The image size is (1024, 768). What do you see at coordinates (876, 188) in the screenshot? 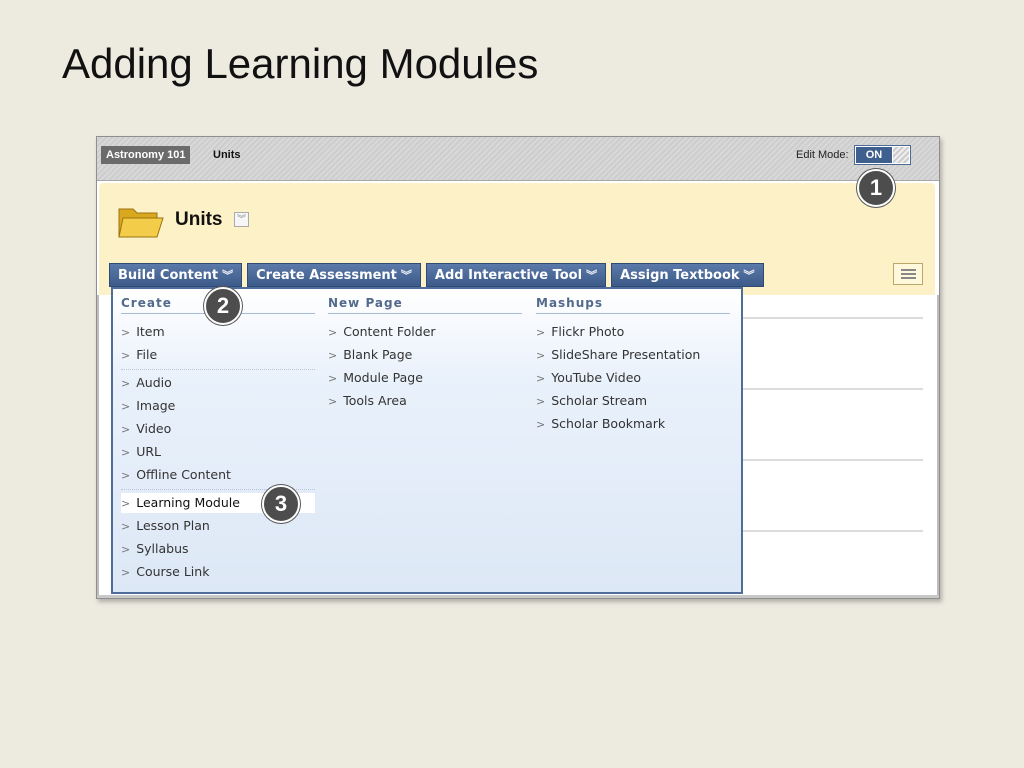
I see `callout-badge-1: 1` at bounding box center [876, 188].